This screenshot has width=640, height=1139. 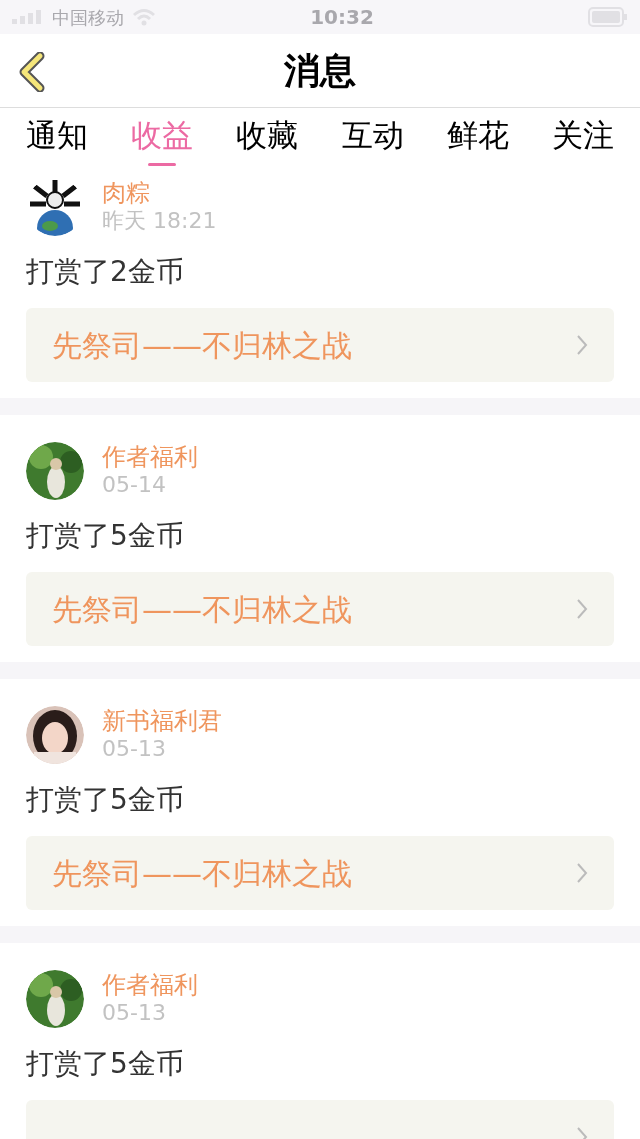 I want to click on message-text: 打赏了2金币, so click(x=105, y=272).